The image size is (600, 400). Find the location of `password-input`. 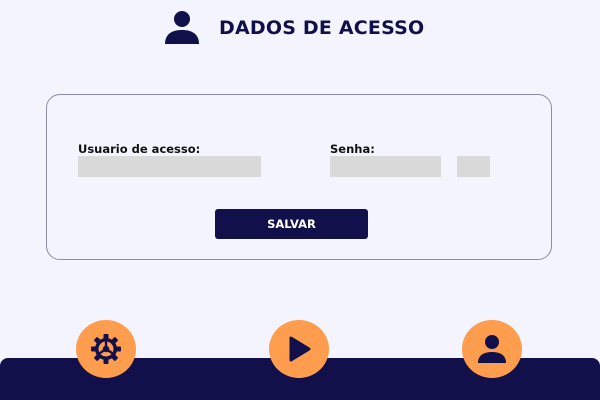

password-input is located at coordinates (385, 166).